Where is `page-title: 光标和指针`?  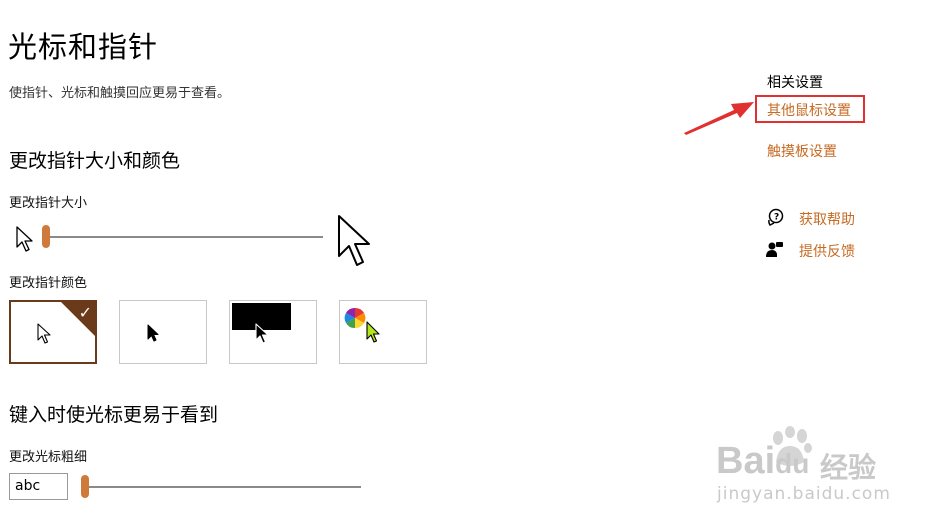 page-title: 光标和指针 is located at coordinates (83, 47).